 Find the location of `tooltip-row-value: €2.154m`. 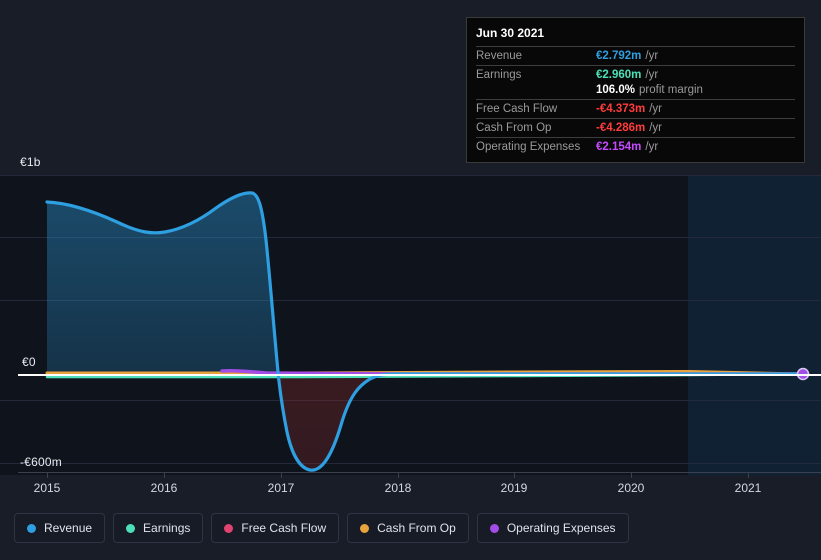

tooltip-row-value: €2.154m is located at coordinates (619, 147).